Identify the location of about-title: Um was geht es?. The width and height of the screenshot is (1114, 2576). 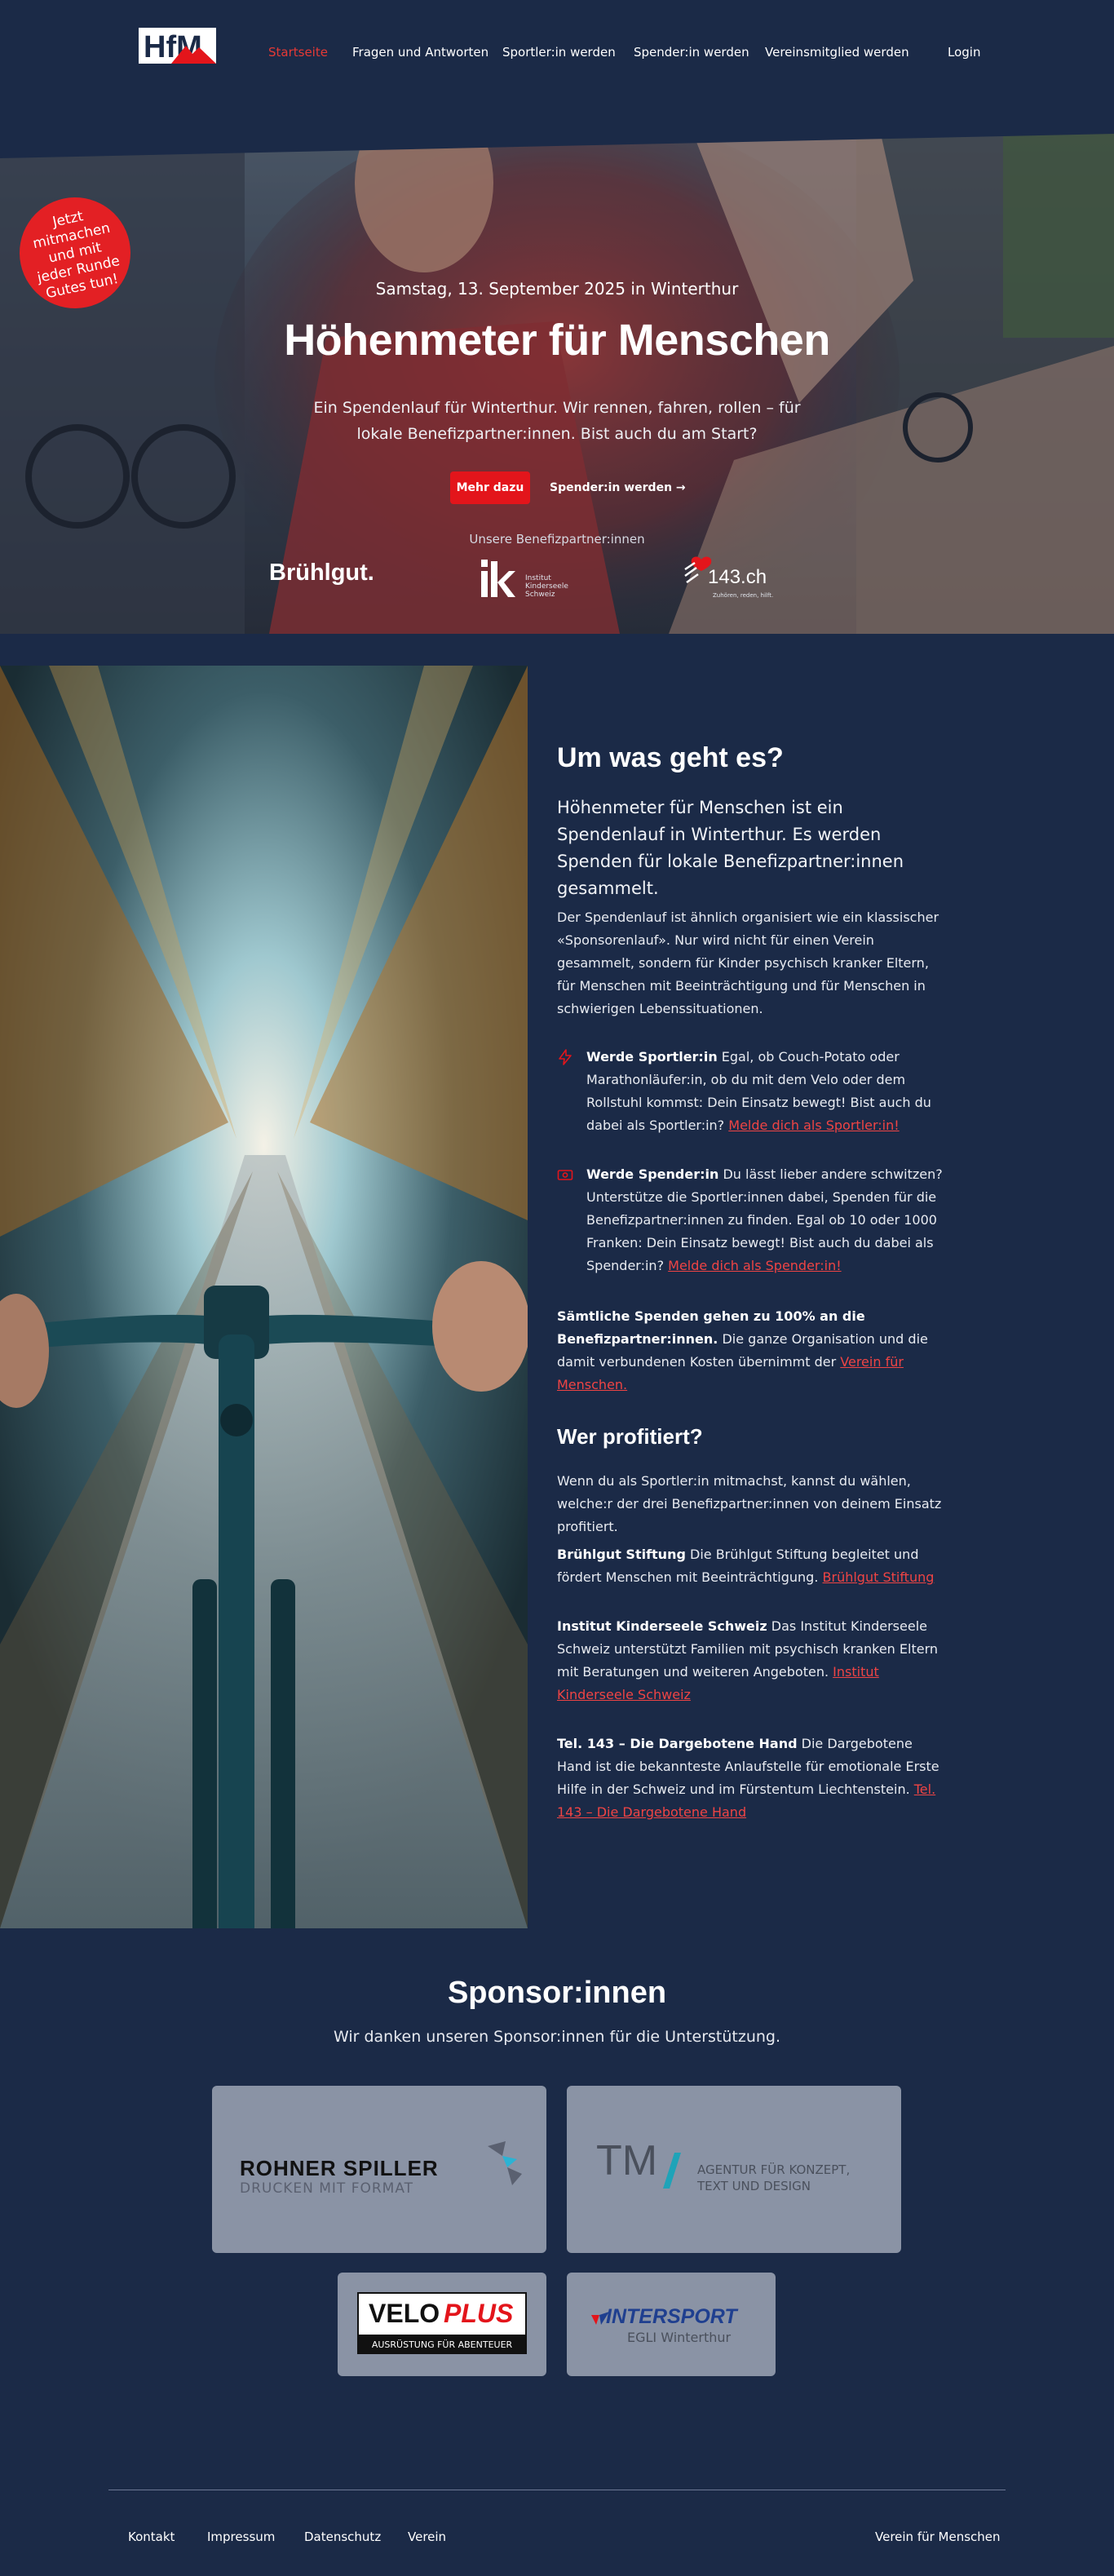
(671, 757).